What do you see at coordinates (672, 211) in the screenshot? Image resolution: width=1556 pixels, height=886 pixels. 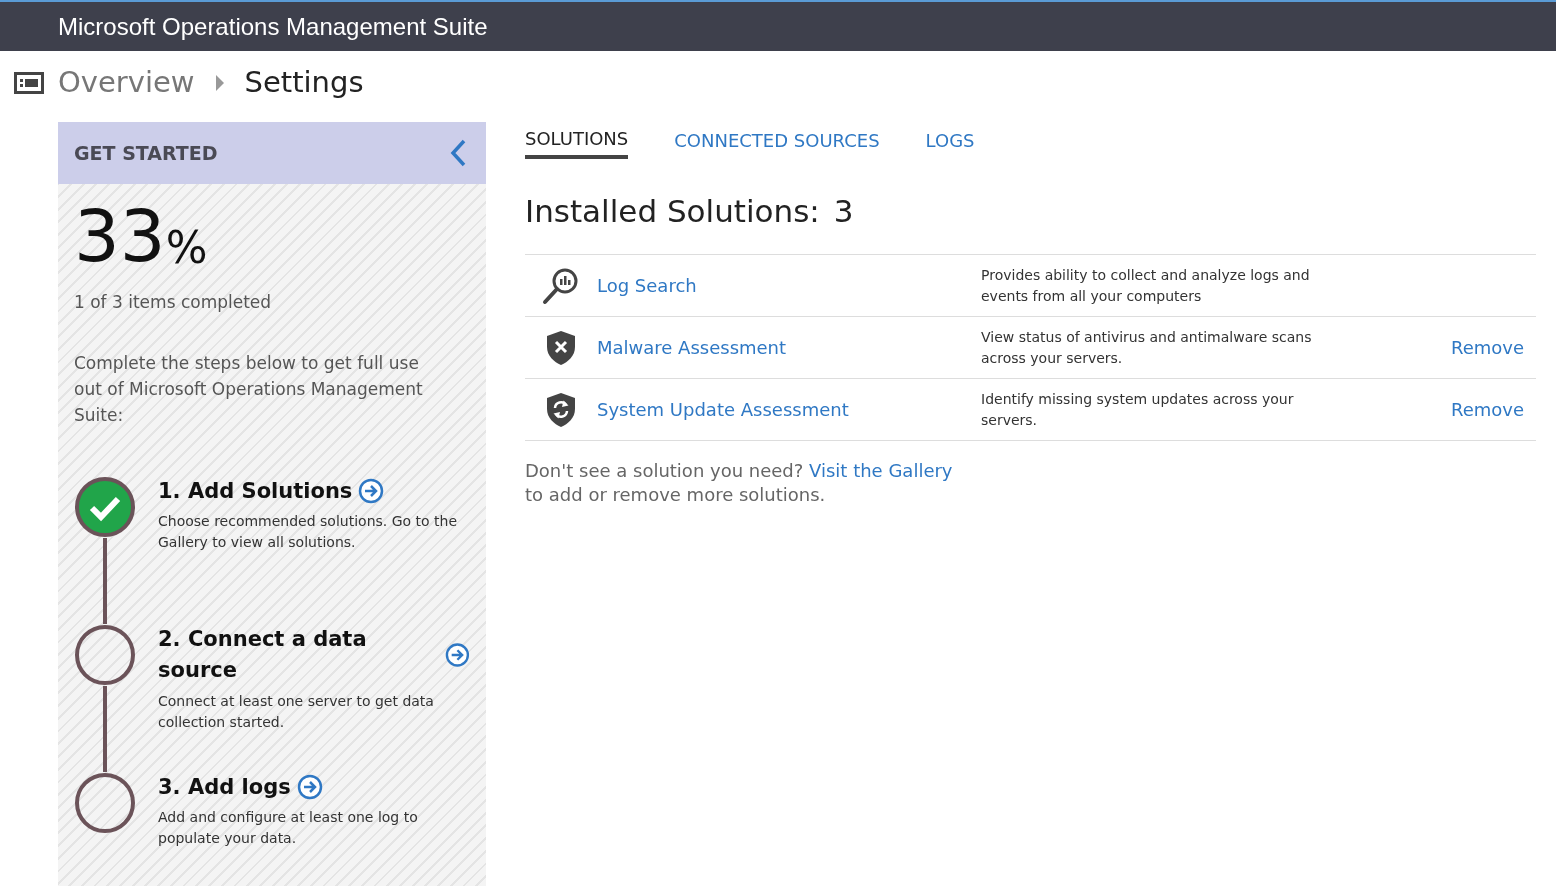 I see `installed-label: Installed Solutions:` at bounding box center [672, 211].